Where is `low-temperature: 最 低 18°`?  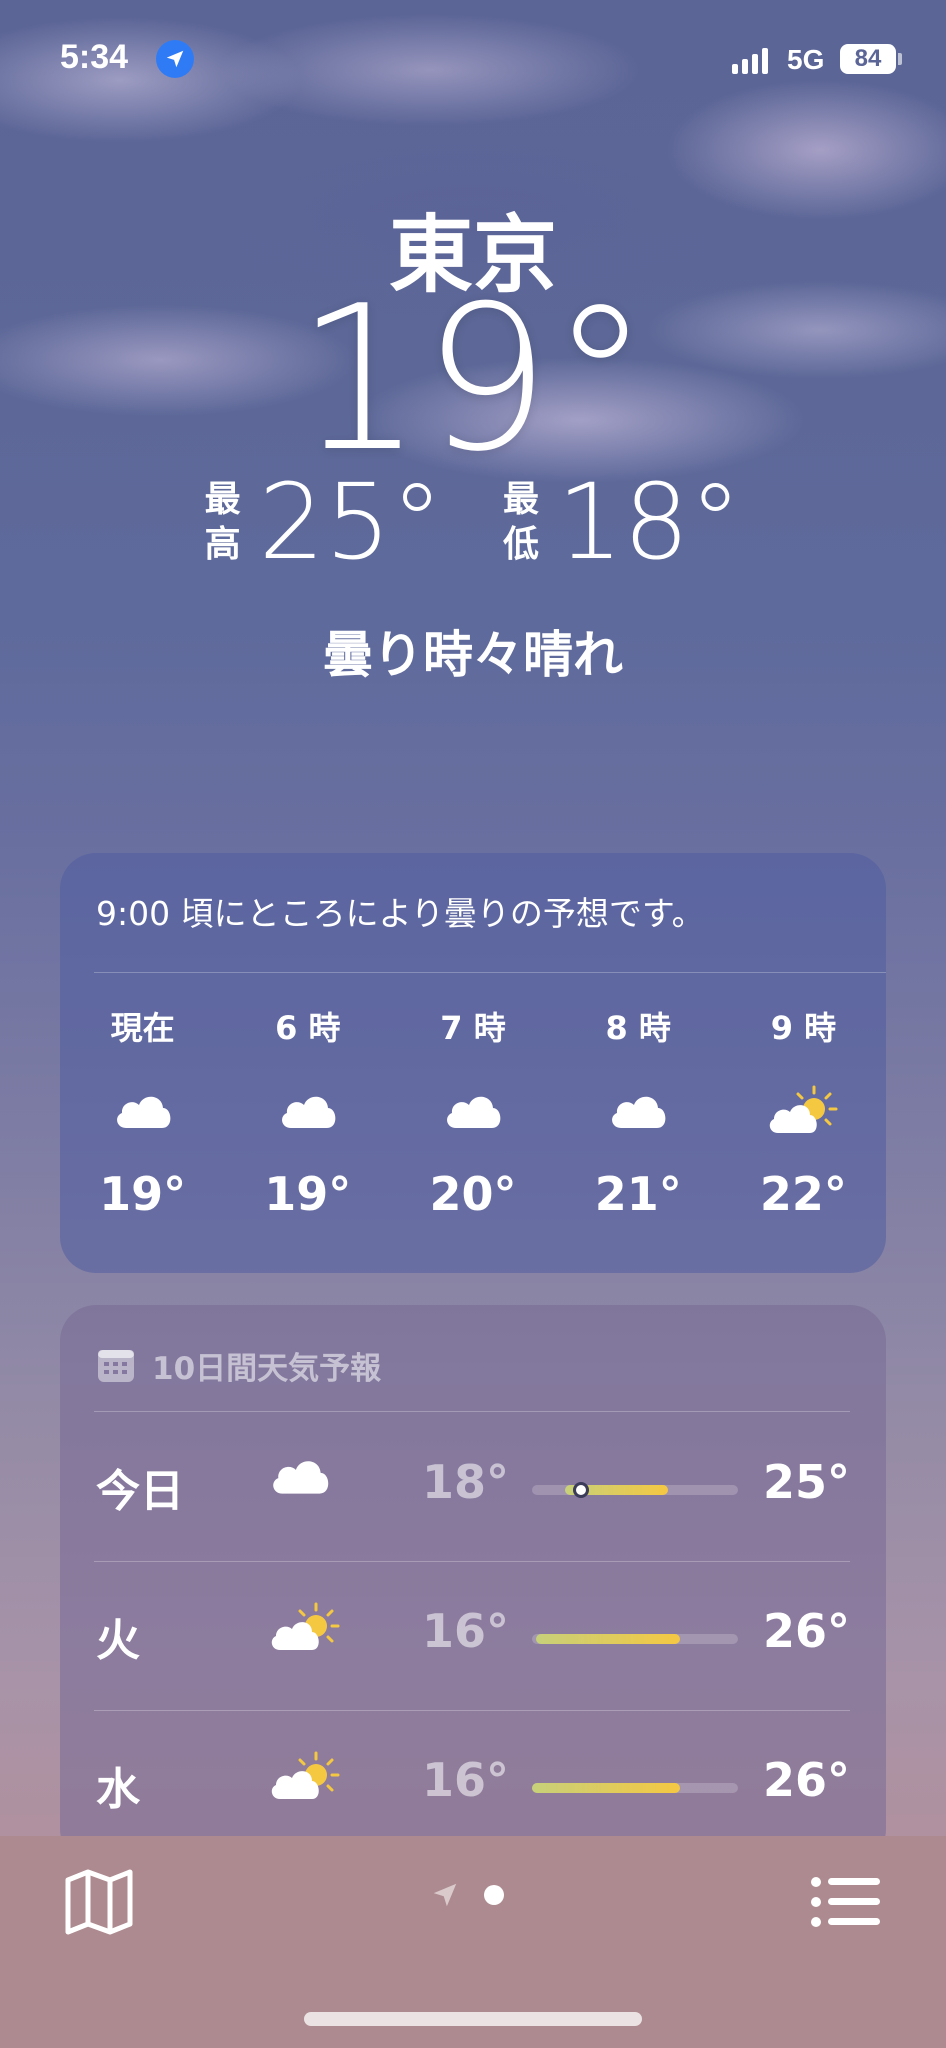 low-temperature: 最 低 18° is located at coordinates (622, 522).